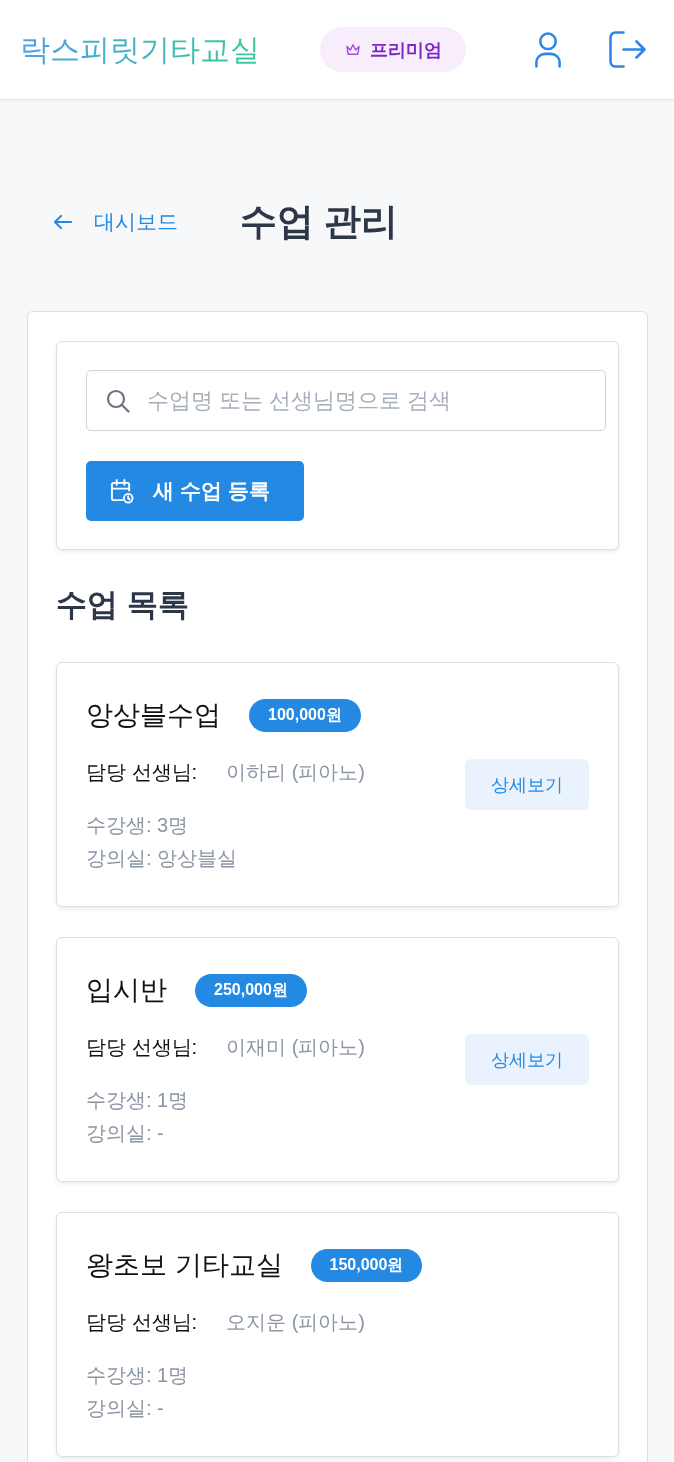 Image resolution: width=674 pixels, height=1462 pixels. I want to click on price-badge: 250,000원, so click(251, 990).